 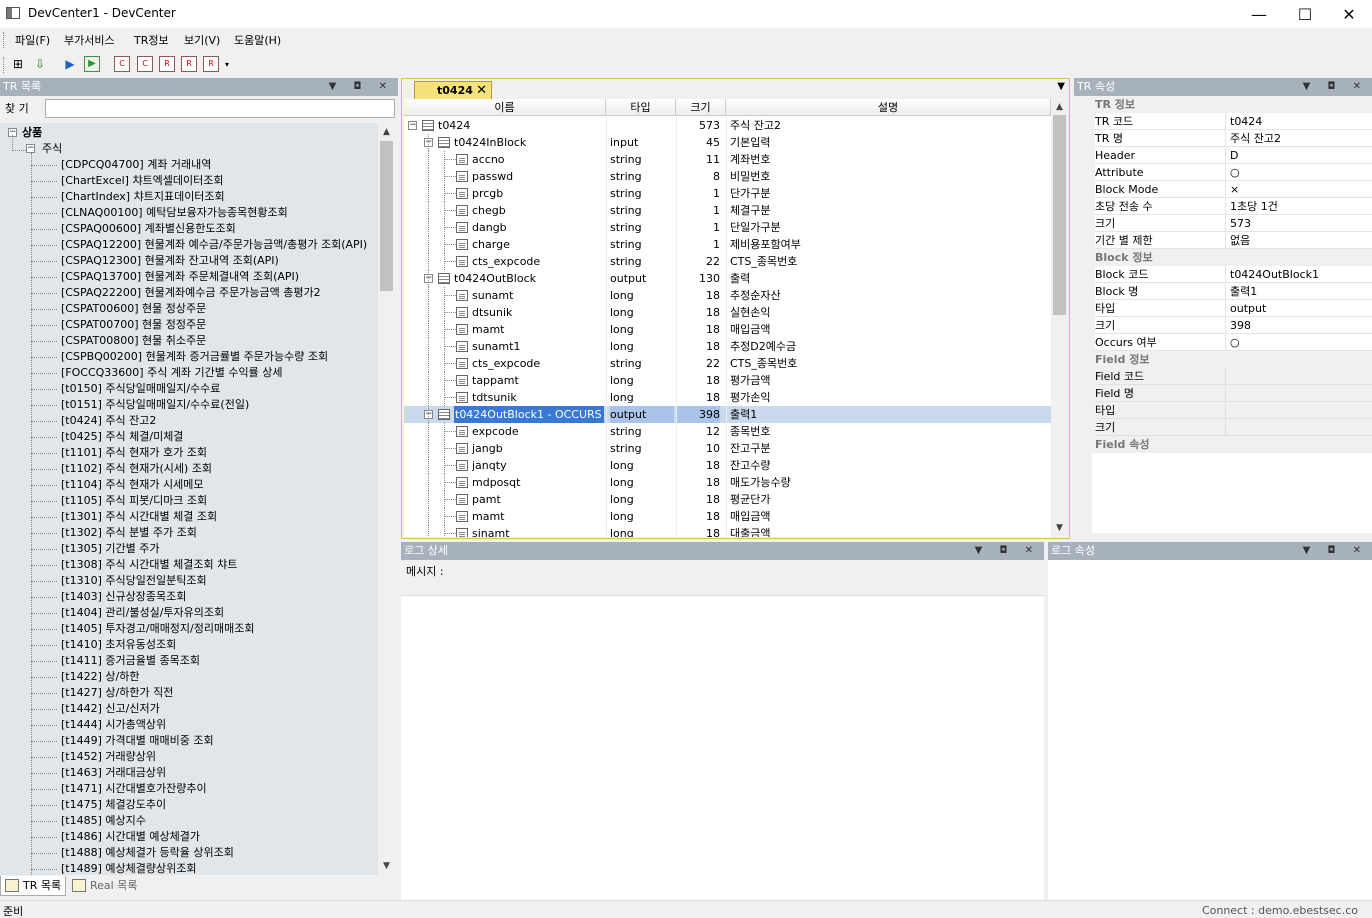 I want to click on tree-item: [CSPAT00700] 현물 정정주문, so click(x=133, y=325).